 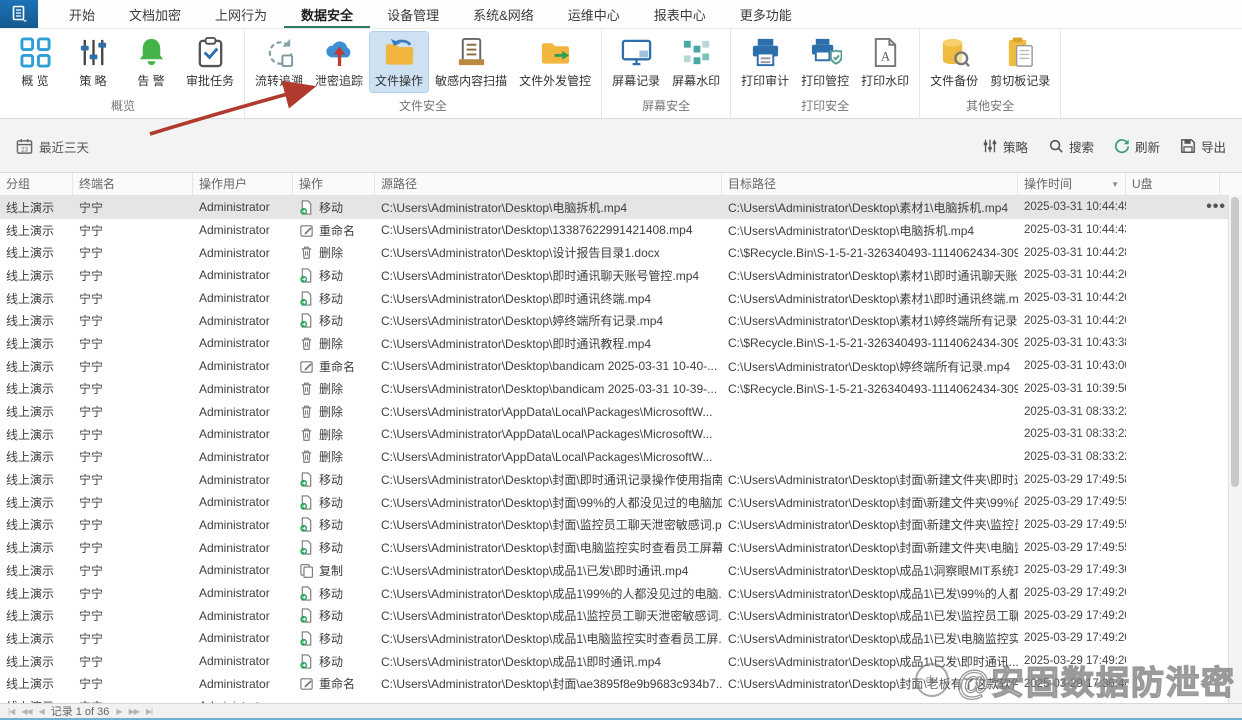 What do you see at coordinates (119, 711) in the screenshot?
I see `pager-next-button: ▶` at bounding box center [119, 711].